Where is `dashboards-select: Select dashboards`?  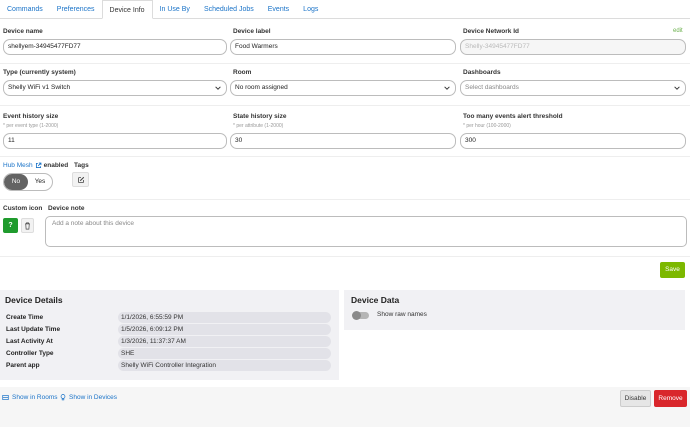
dashboards-select: Select dashboards is located at coordinates (573, 88).